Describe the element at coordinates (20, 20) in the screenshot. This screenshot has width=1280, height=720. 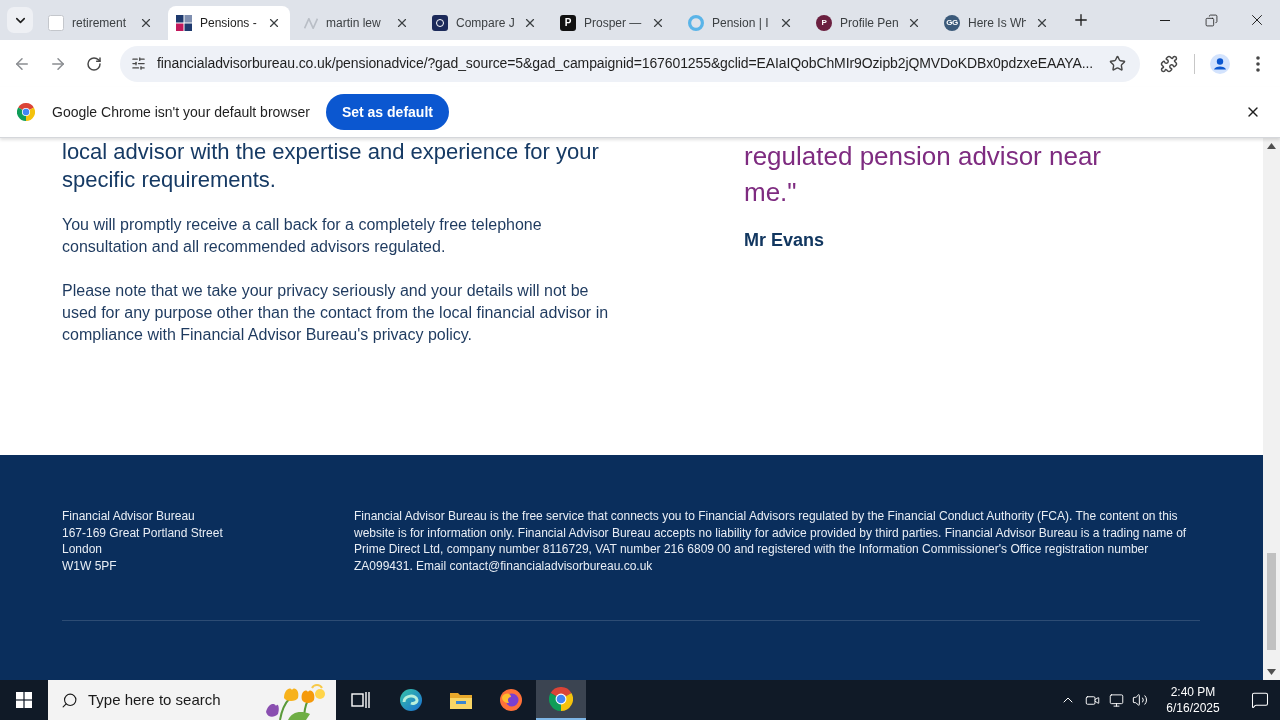
I see `tab-search-button` at that location.